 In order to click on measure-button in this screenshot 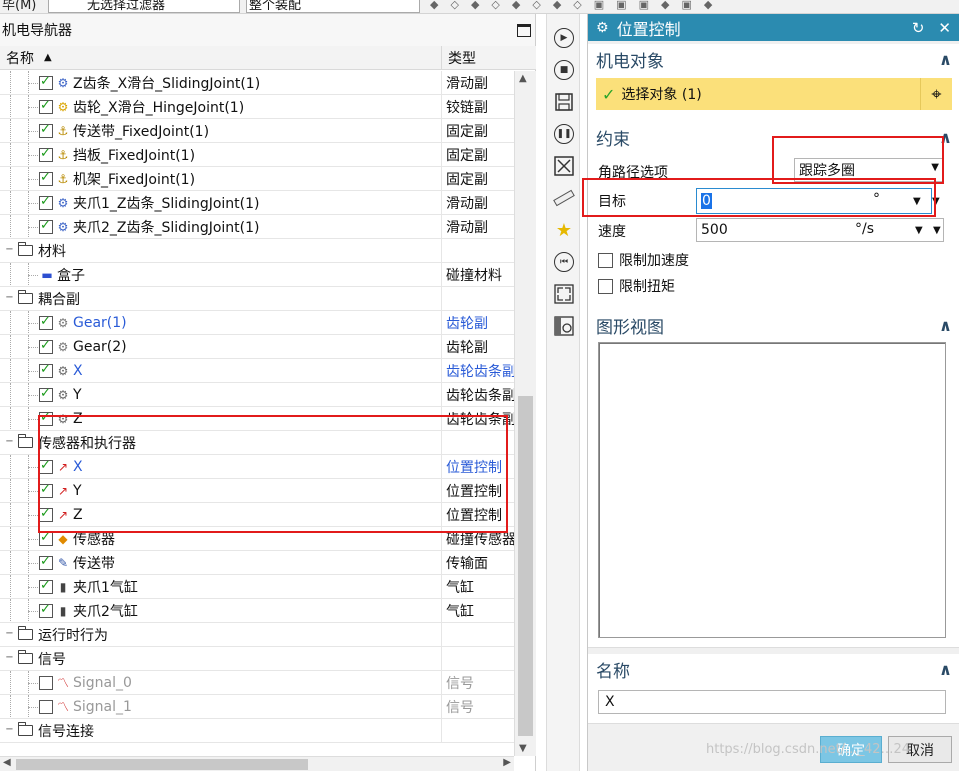, I will do `click(564, 198)`.